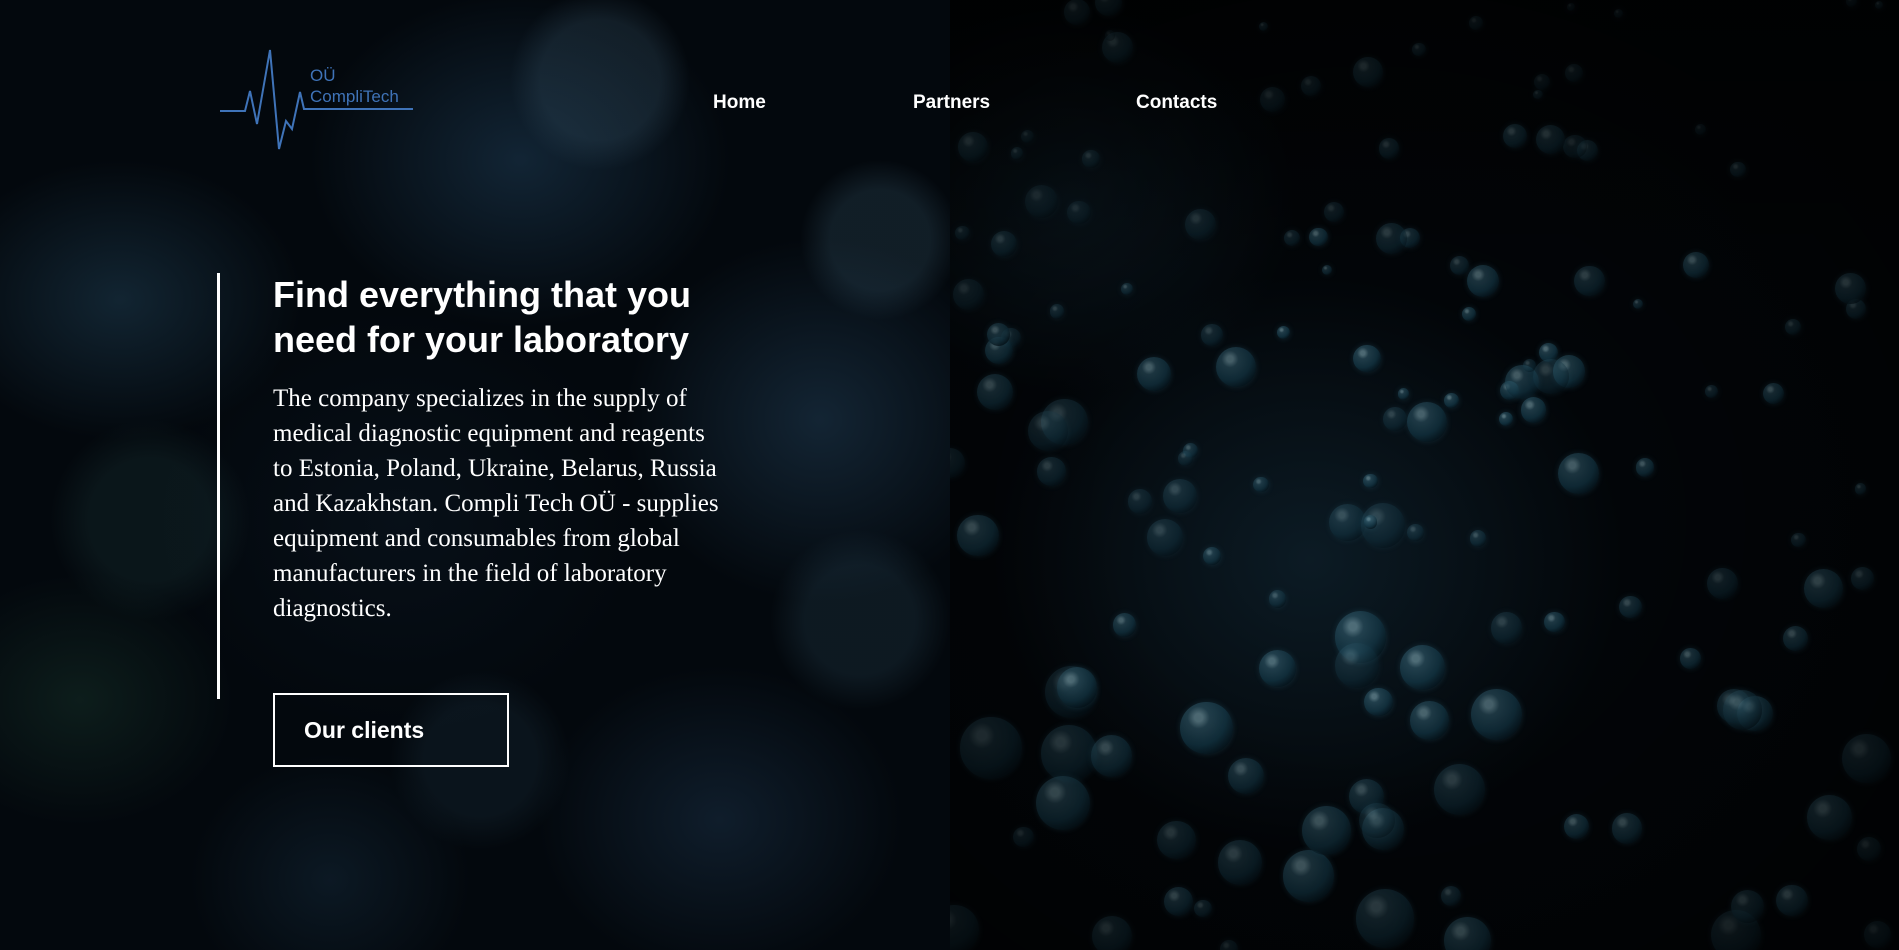 This screenshot has height=950, width=1899. I want to click on nav-home-link: Home, so click(739, 103).